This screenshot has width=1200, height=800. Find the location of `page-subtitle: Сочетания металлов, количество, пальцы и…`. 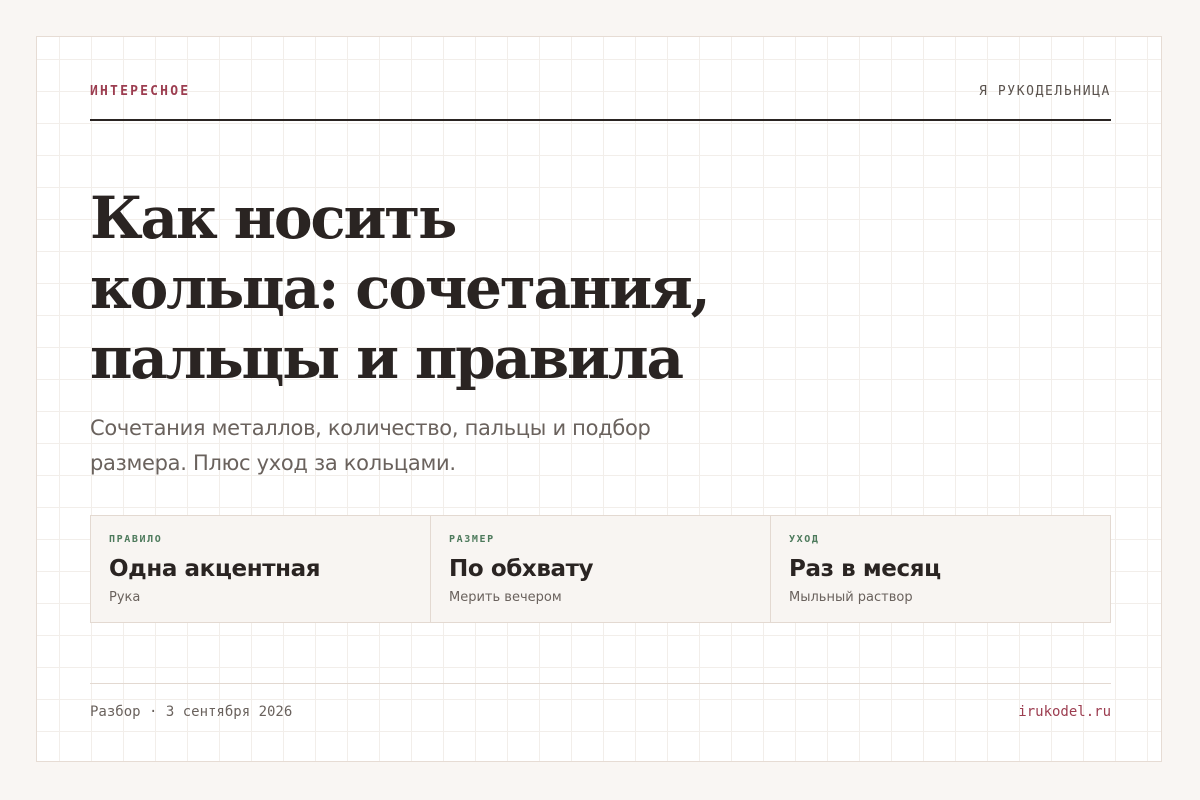

page-subtitle: Сочетания металлов, количество, пальцы и… is located at coordinates (400, 446).